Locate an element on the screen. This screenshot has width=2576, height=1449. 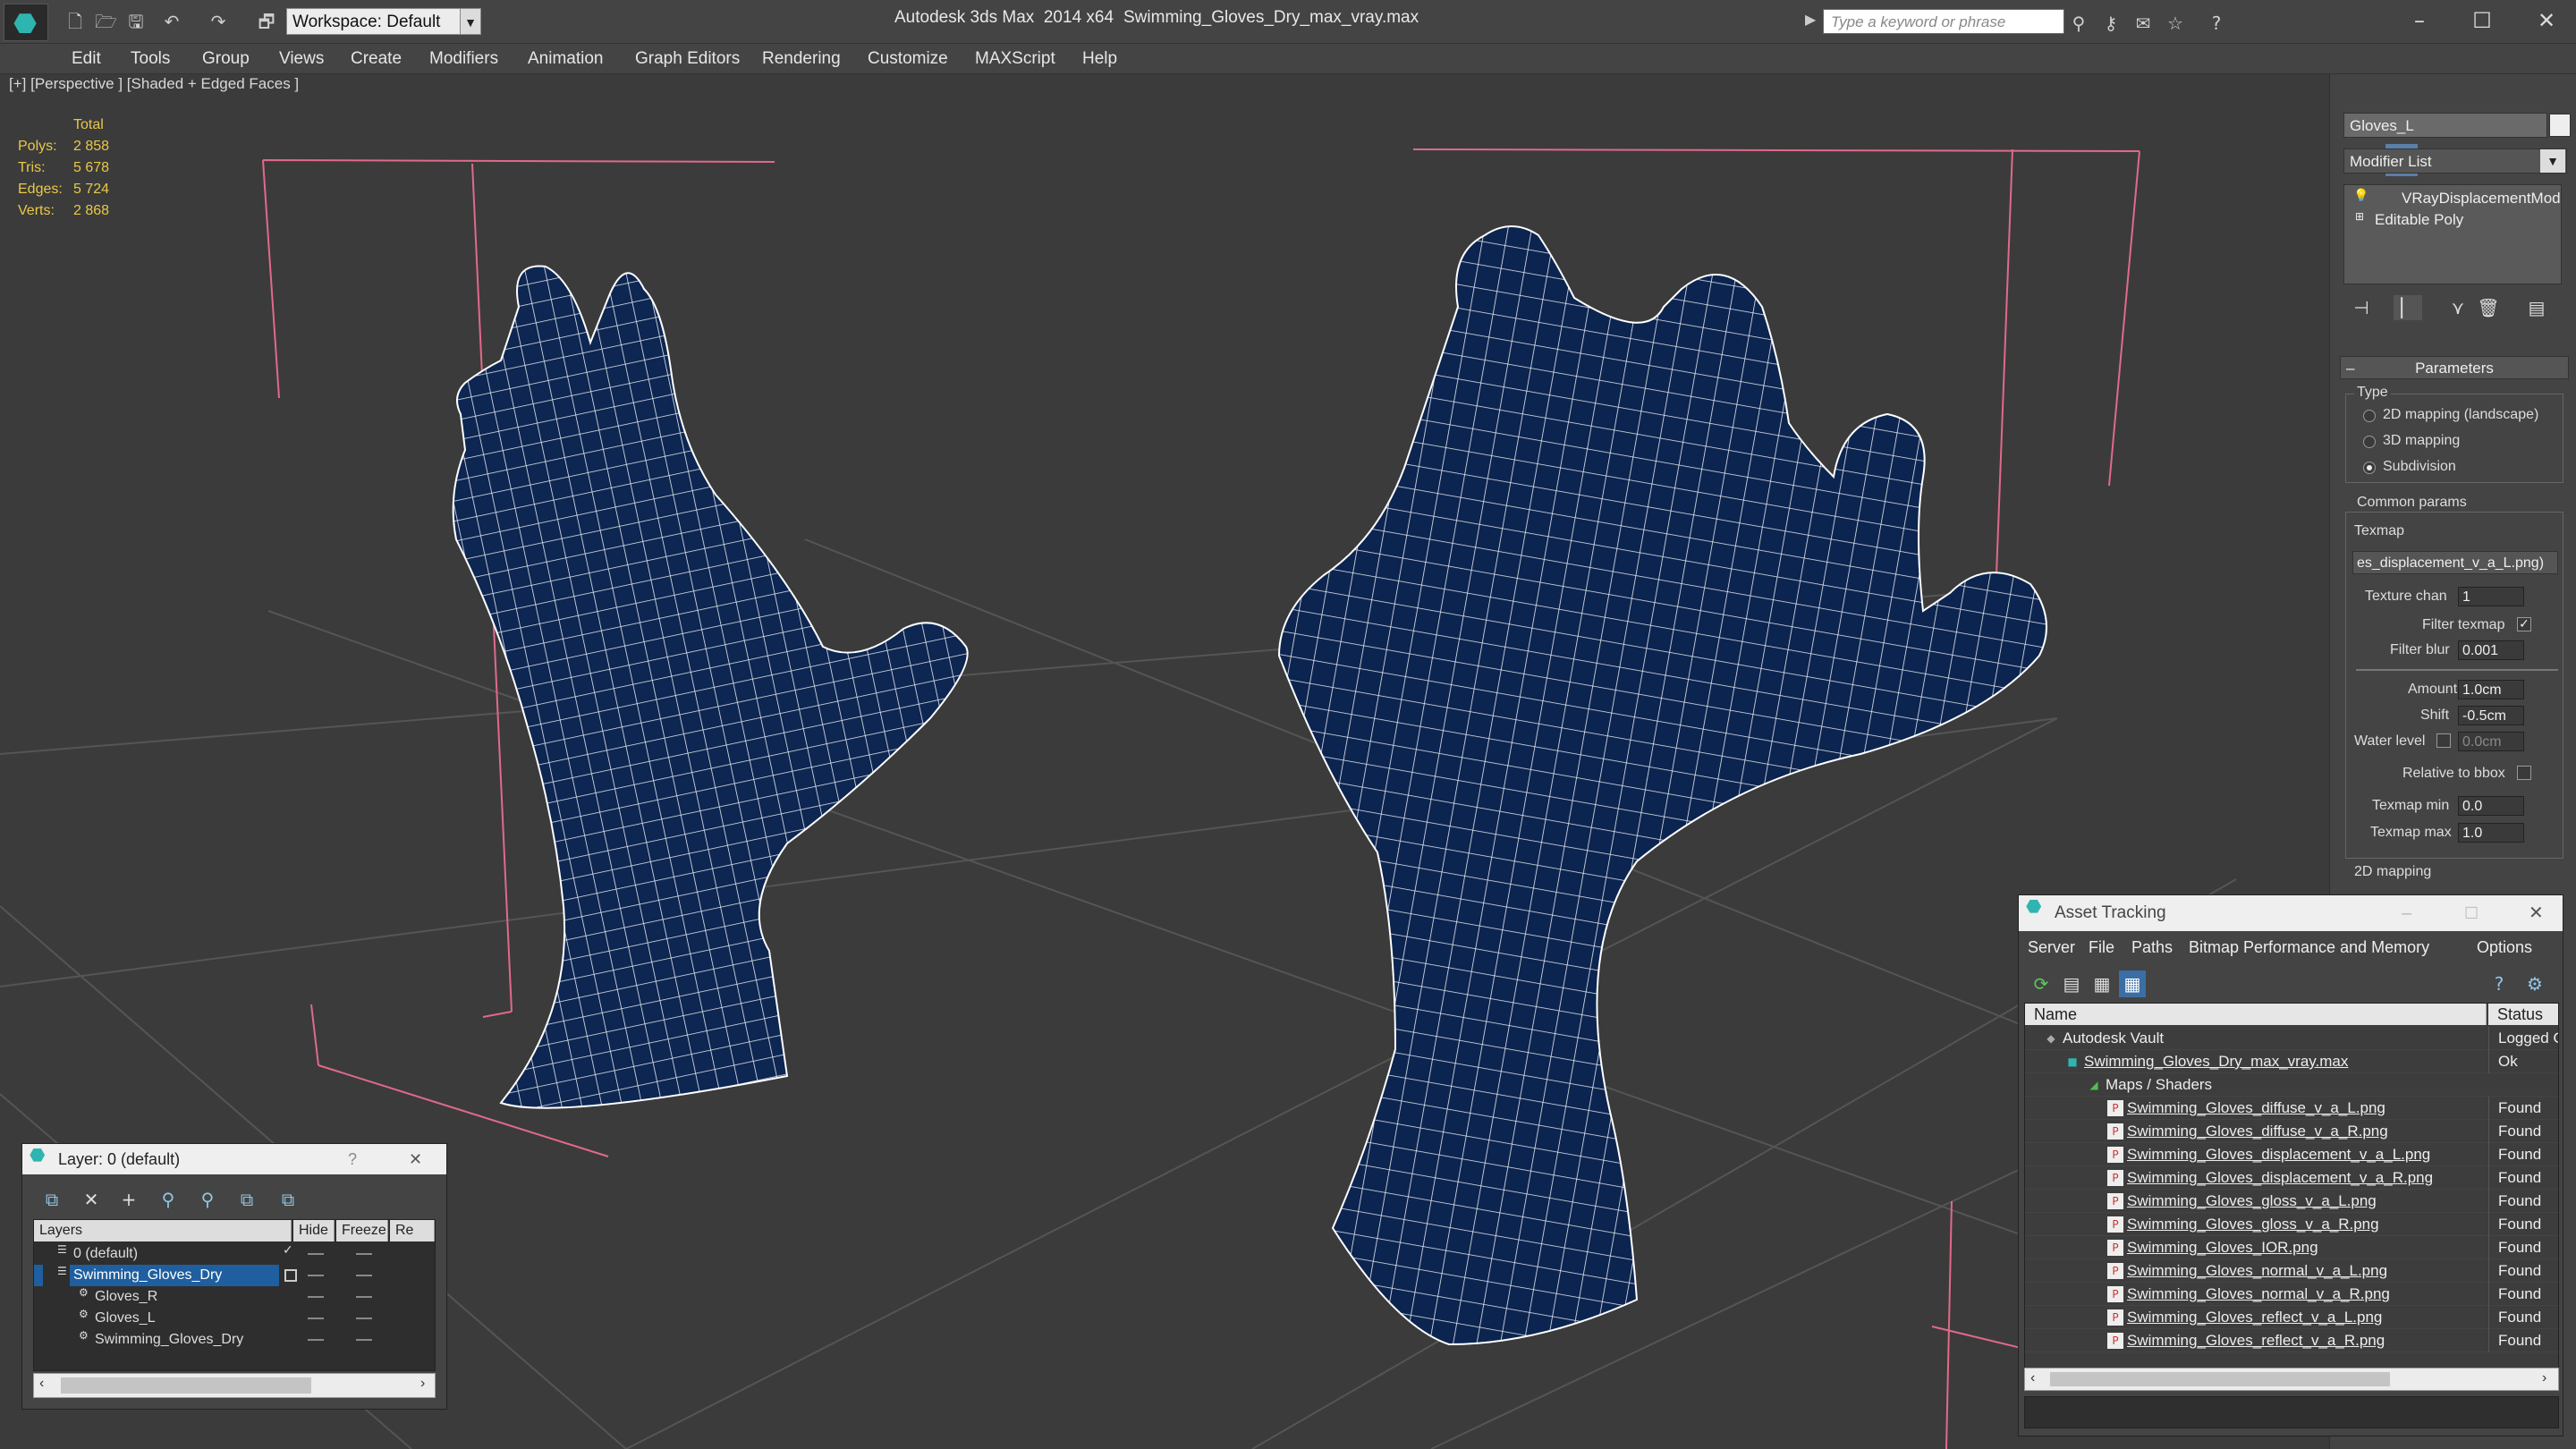
menu-options: Options is located at coordinates (2504, 947).